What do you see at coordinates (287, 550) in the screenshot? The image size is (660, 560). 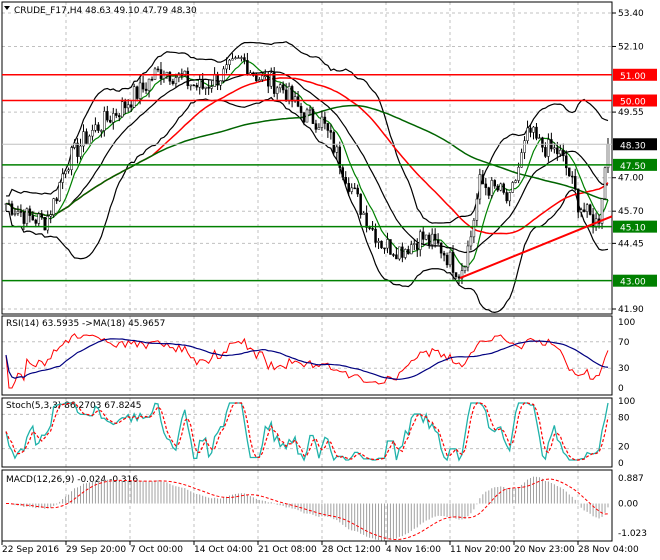 I see `x-tick-label: 21 Oct 08:00` at bounding box center [287, 550].